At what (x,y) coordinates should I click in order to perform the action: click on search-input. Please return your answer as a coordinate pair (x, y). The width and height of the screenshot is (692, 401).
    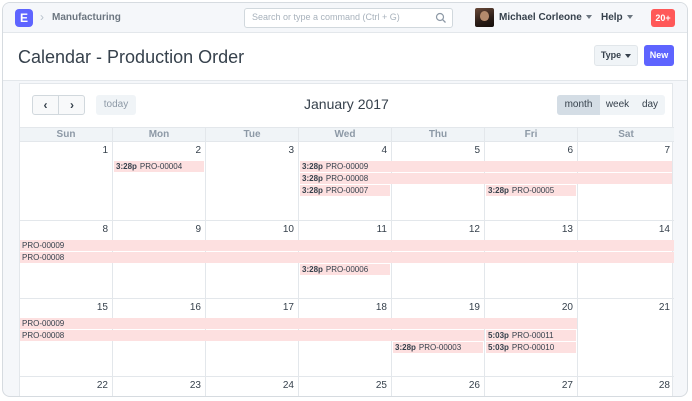
    Looking at the image, I should click on (342, 17).